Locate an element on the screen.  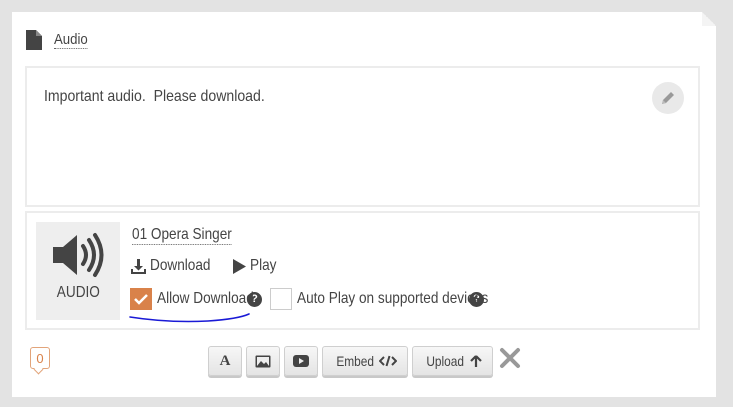
document-icon is located at coordinates (34, 40).